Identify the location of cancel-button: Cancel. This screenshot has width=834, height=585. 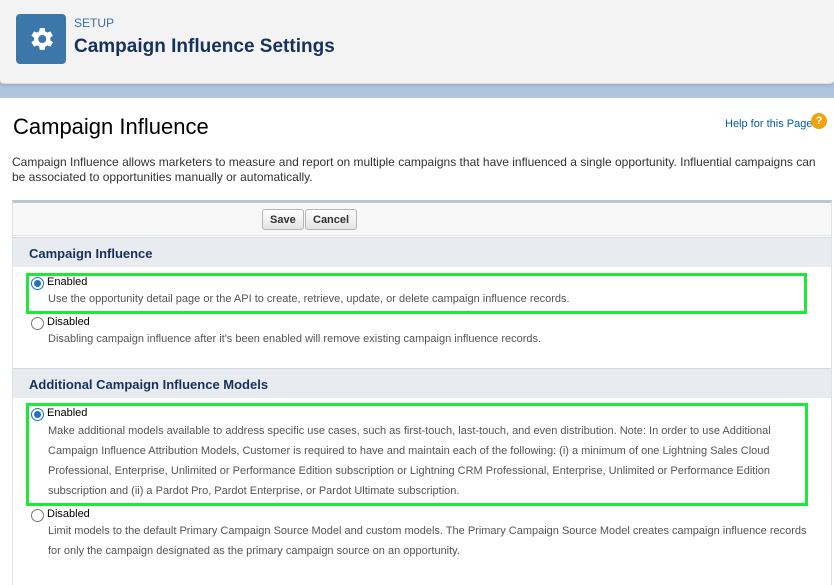
(331, 219).